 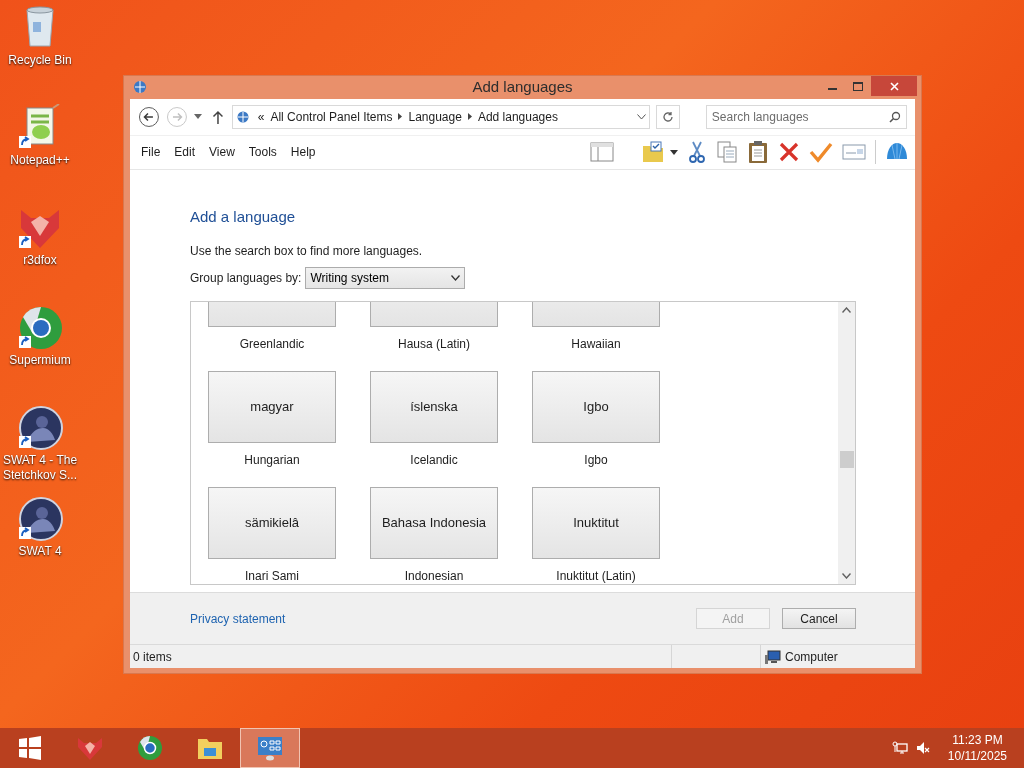 I want to click on delete-icon, so click(x=789, y=152).